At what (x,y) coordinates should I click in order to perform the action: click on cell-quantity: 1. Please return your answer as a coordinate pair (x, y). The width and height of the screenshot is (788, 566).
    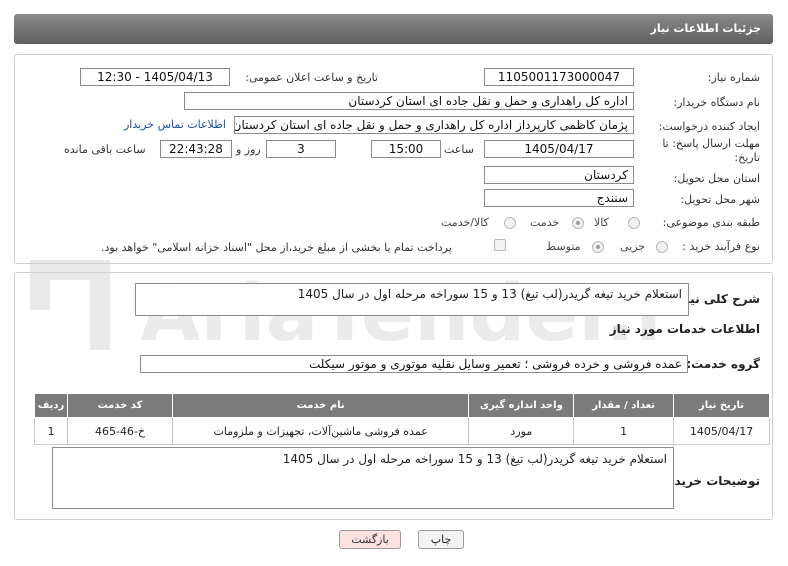
    Looking at the image, I should click on (624, 431).